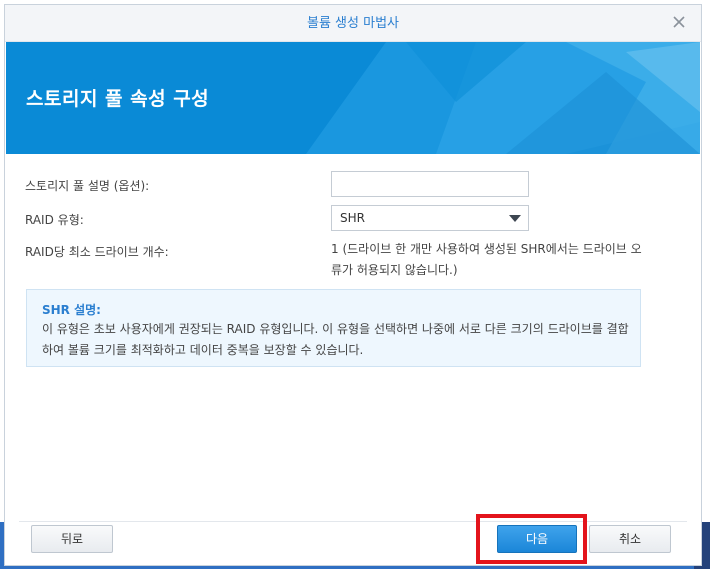 Image resolution: width=710 pixels, height=569 pixels. I want to click on dialog-titlebar: 볼륨 생성 마법사, so click(353, 23).